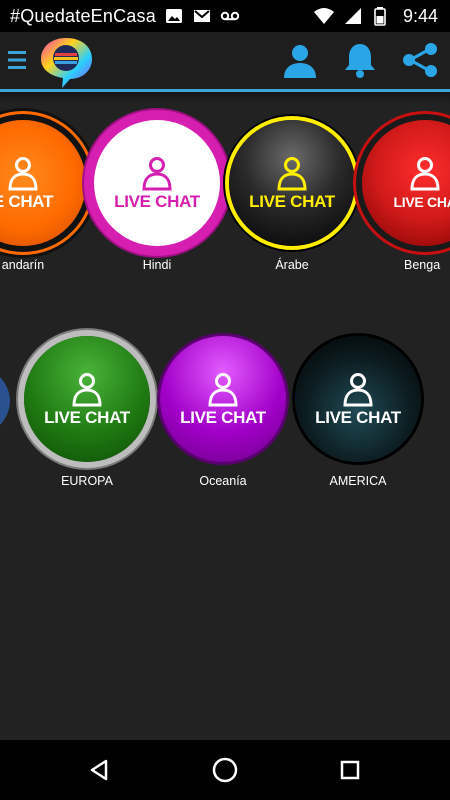 Image resolution: width=450 pixels, height=800 pixels. I want to click on room-mandarin: E CHAT andarín, so click(44, 196).